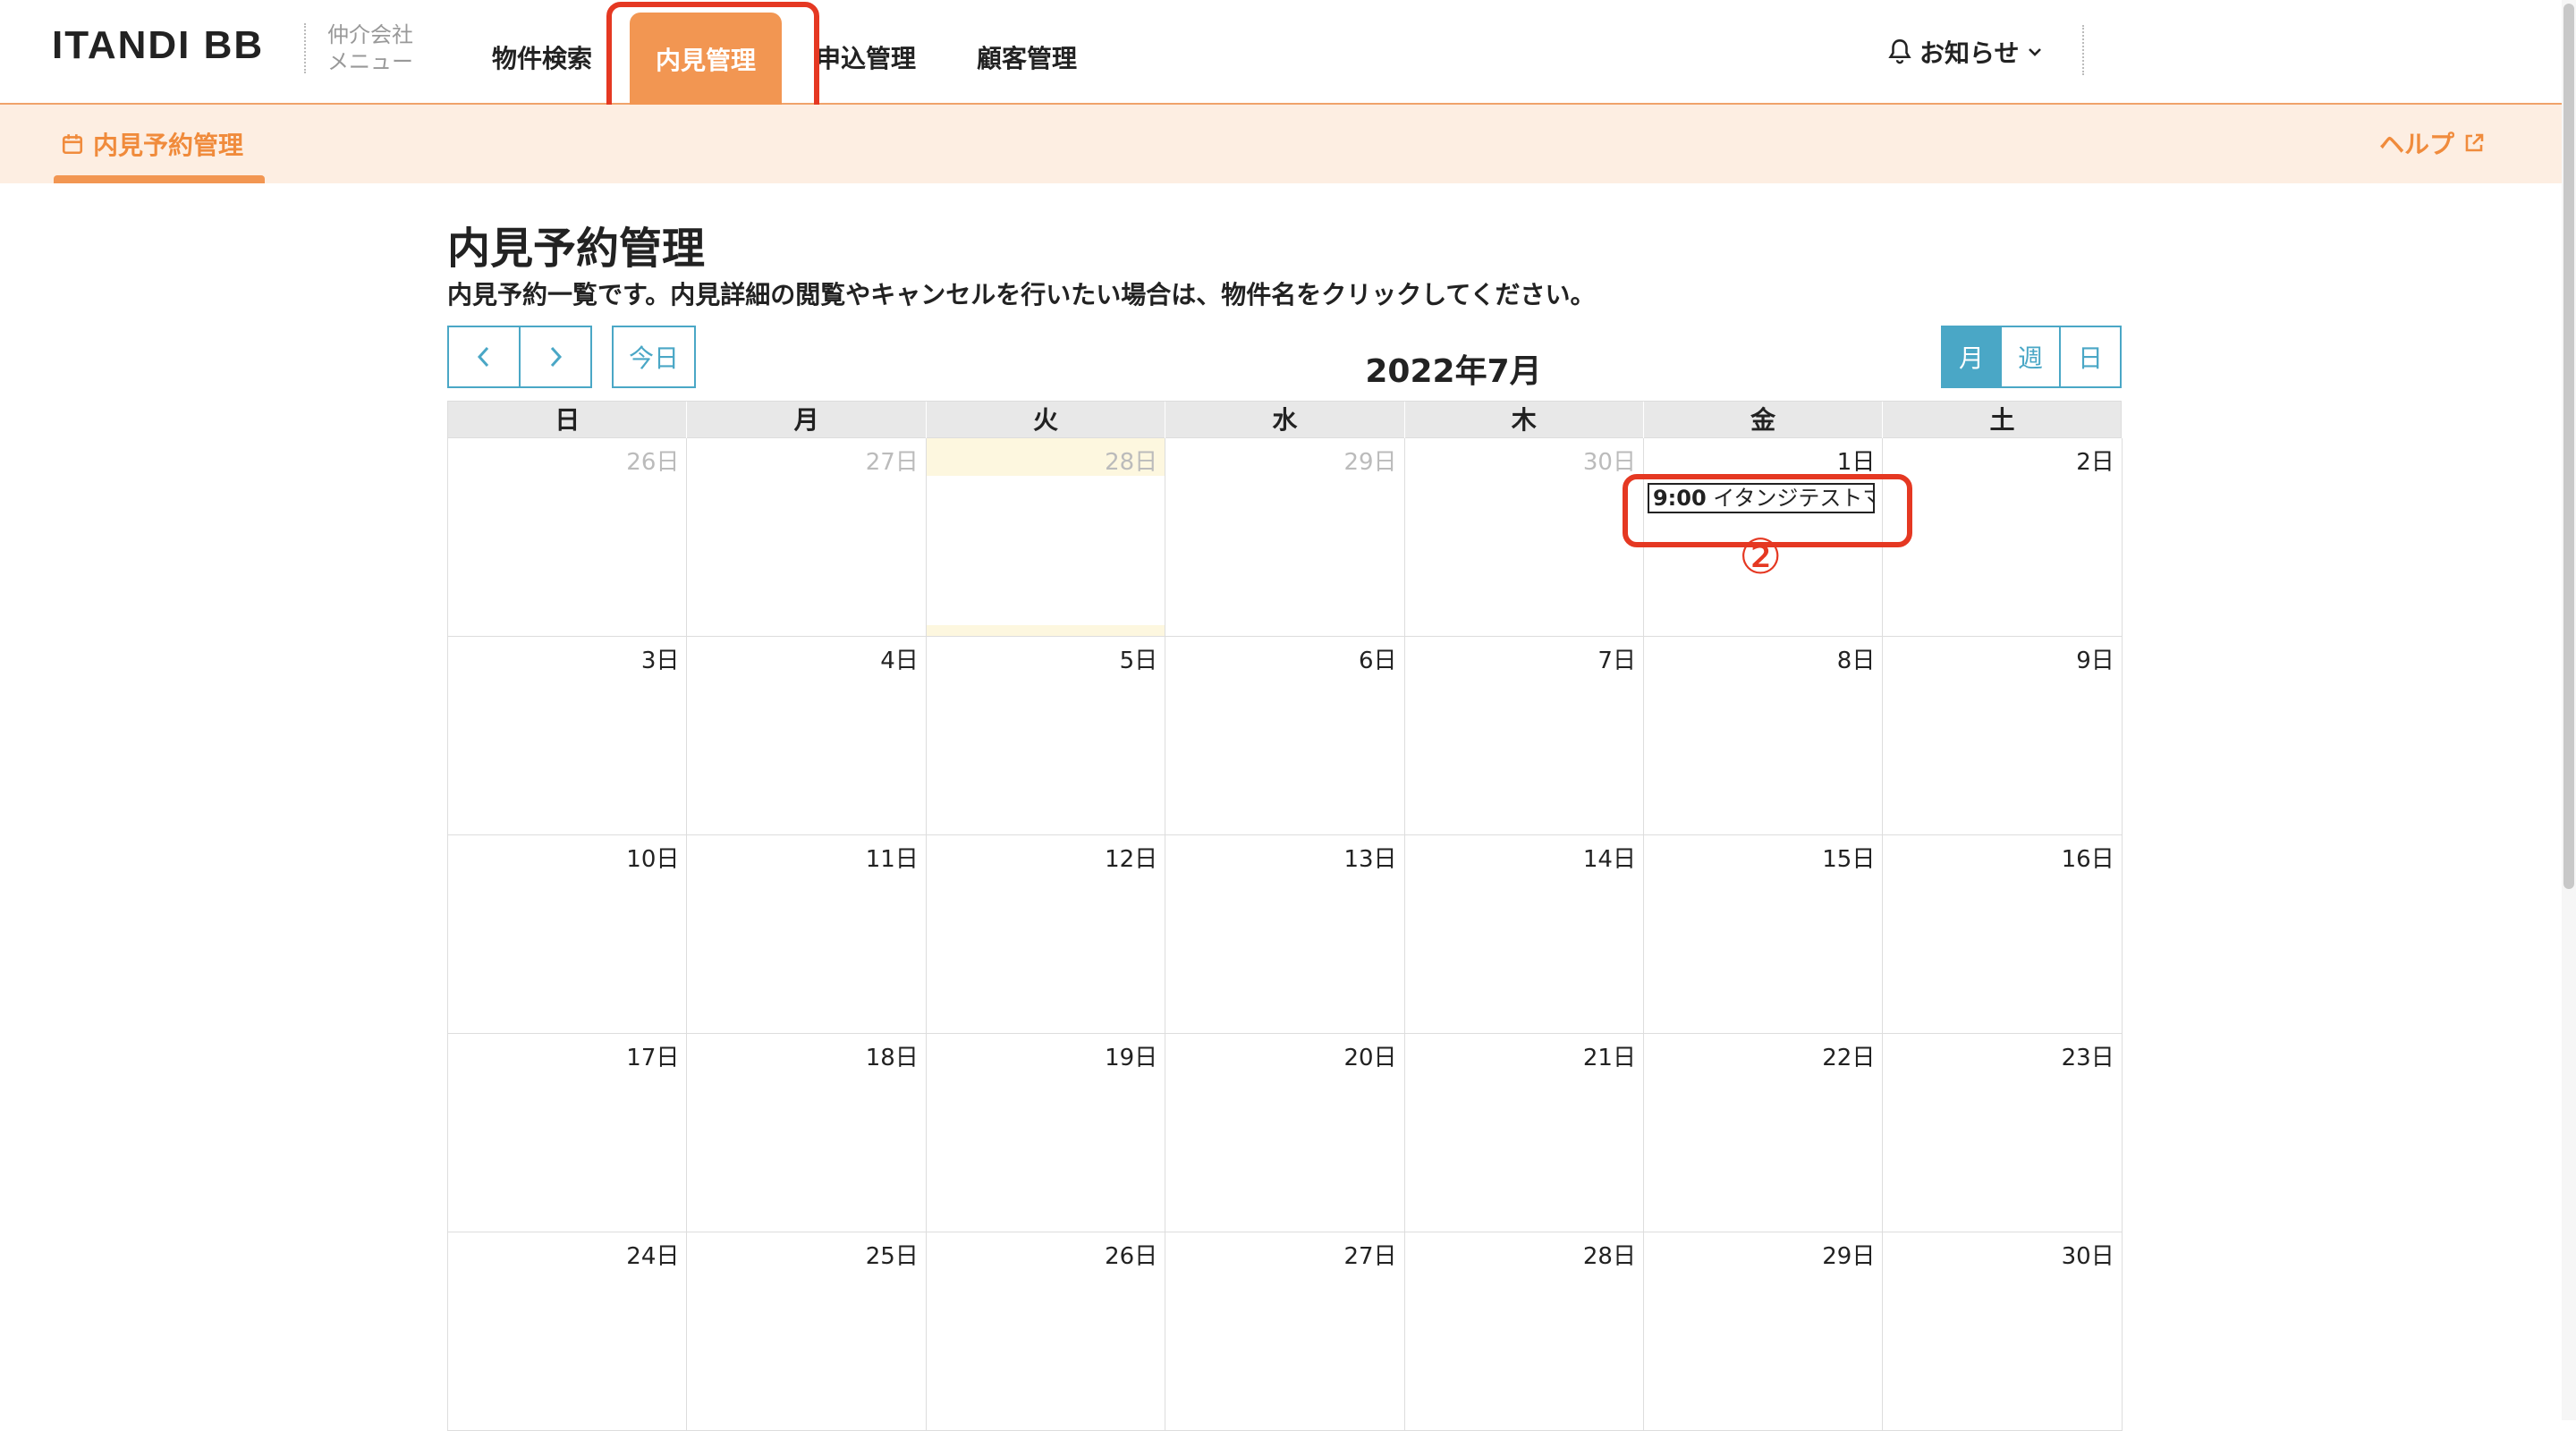 The width and height of the screenshot is (2576, 1431). Describe the element at coordinates (1763, 736) in the screenshot. I see `day-cell: 8日` at that location.